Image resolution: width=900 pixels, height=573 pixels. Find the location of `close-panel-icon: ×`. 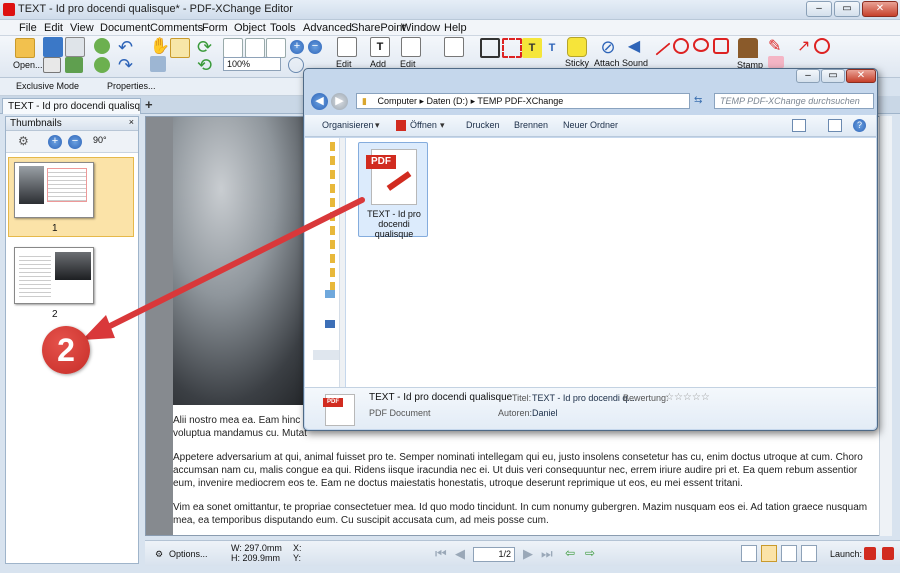

close-panel-icon: × is located at coordinates (131, 122).